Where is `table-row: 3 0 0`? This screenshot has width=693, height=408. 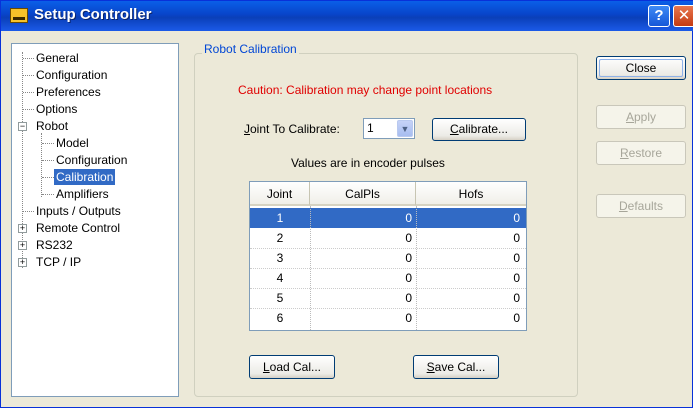 table-row: 3 0 0 is located at coordinates (388, 258).